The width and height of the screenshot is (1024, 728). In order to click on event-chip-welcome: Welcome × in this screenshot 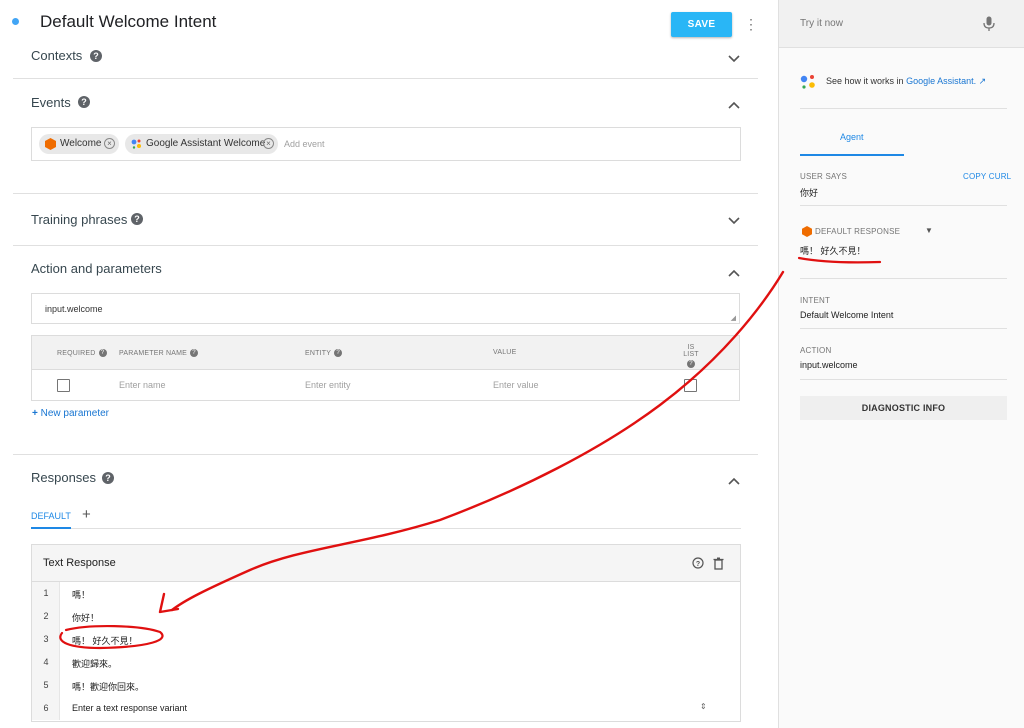, I will do `click(79, 144)`.